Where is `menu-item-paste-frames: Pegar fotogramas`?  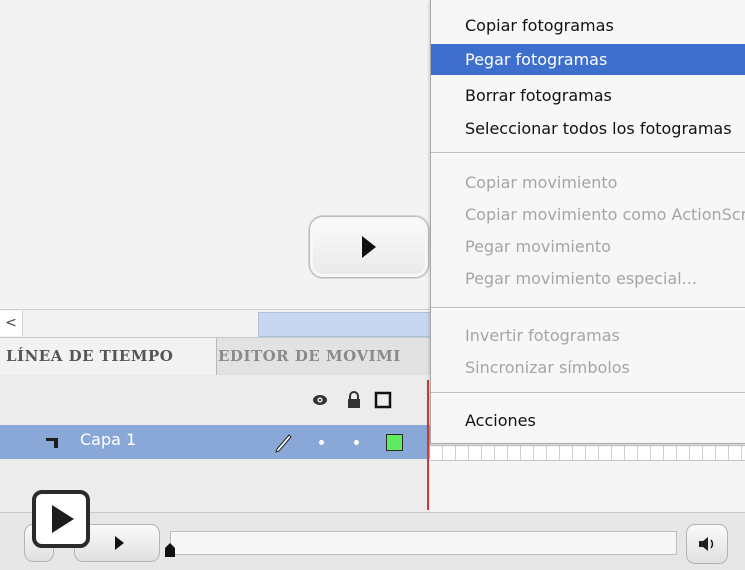
menu-item-paste-frames: Pegar fotogramas is located at coordinates (588, 59).